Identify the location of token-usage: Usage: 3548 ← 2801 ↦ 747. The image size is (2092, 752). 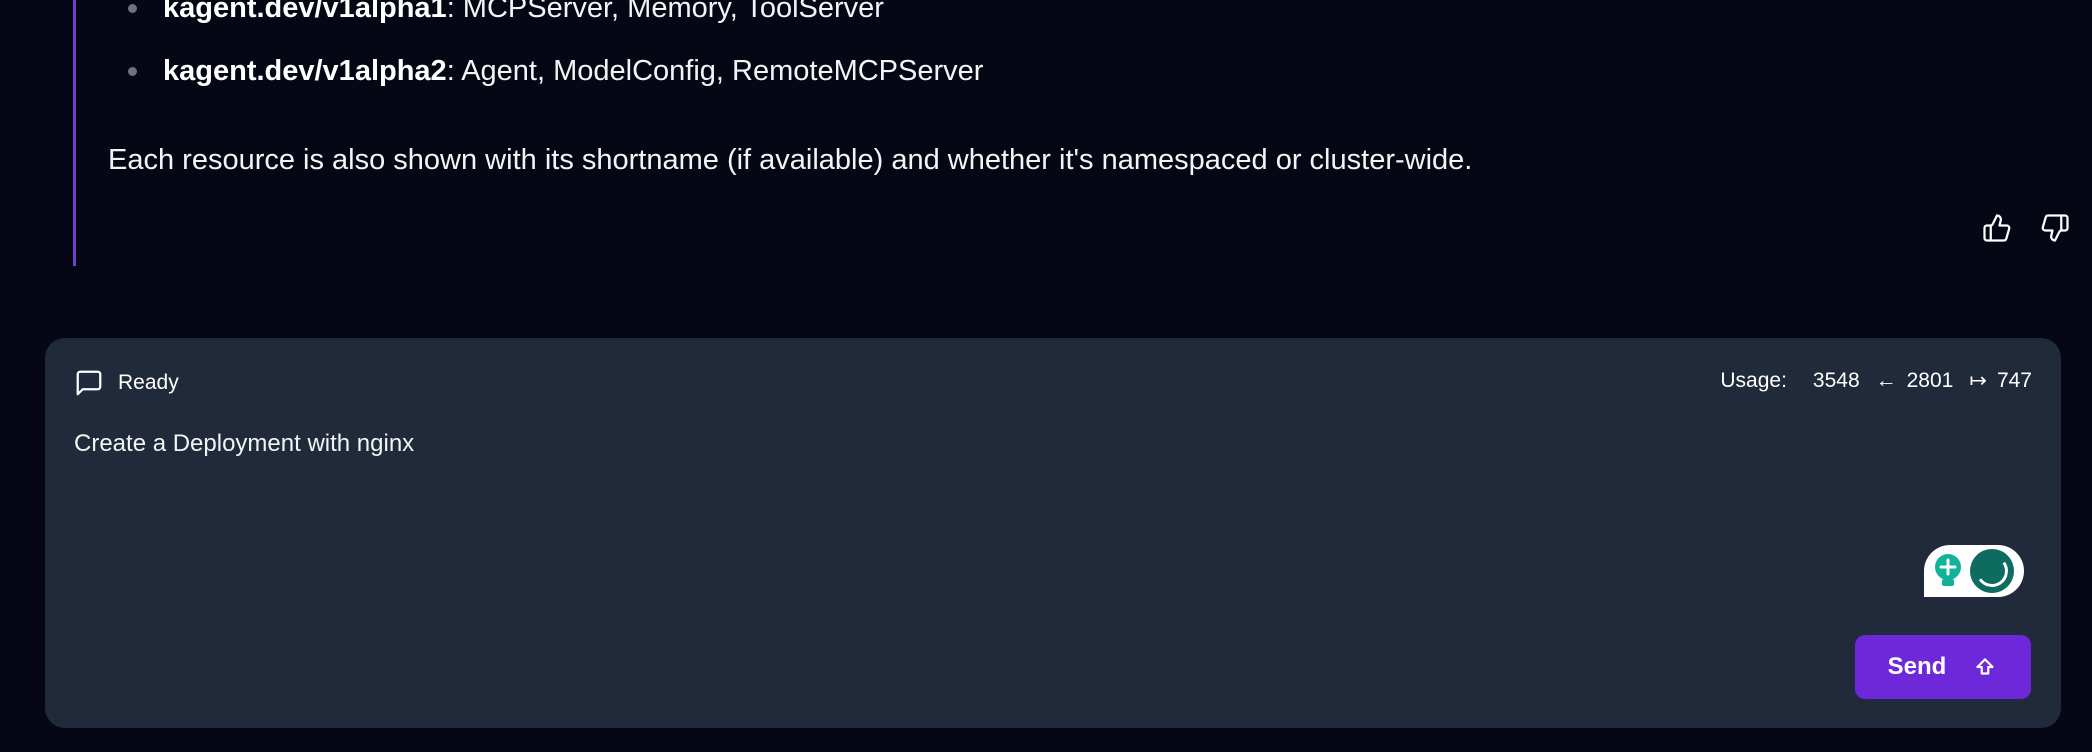
(1876, 380).